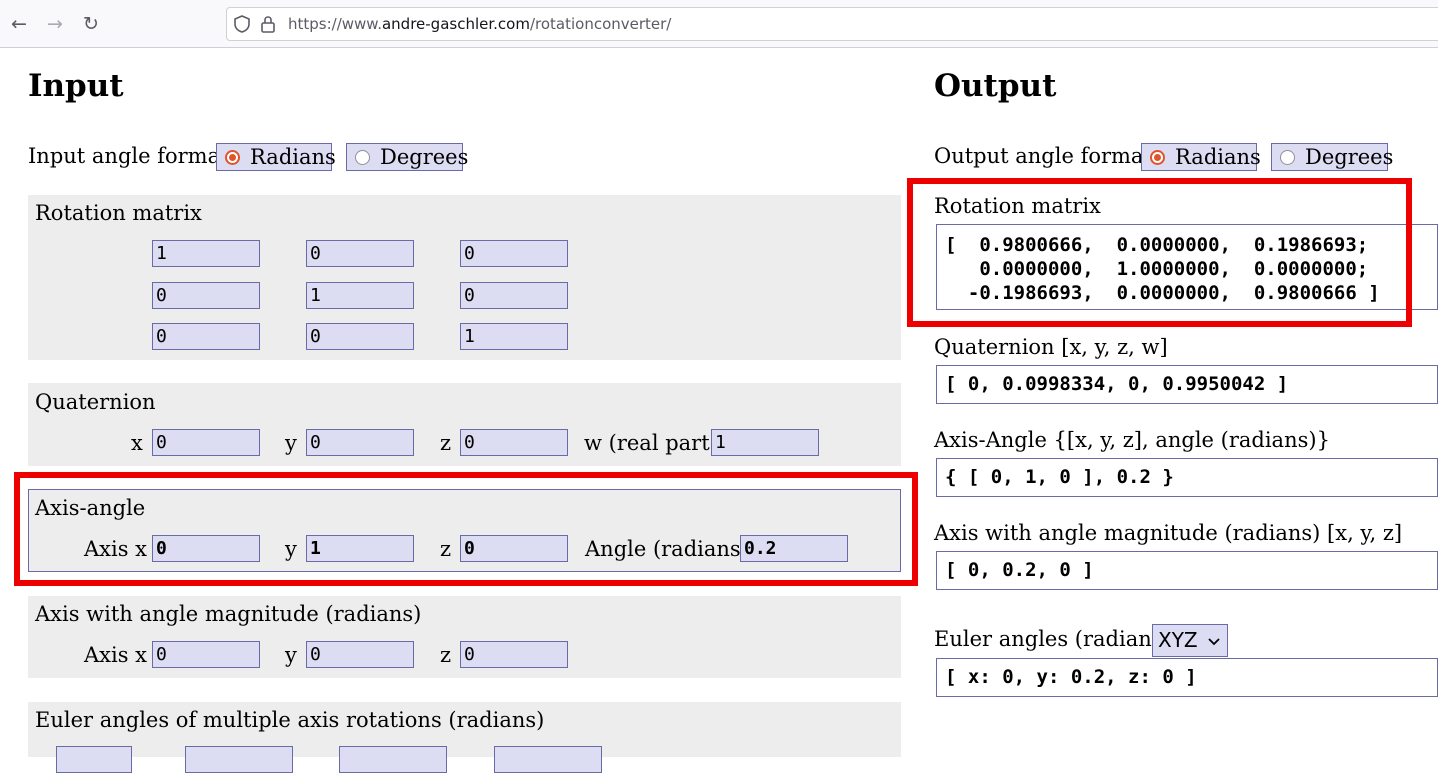 This screenshot has width=1438, height=773. Describe the element at coordinates (1187, 384) in the screenshot. I see `output-quaternion-value: [ 0, 0.0998334, 0, 0.9950042 ]` at that location.